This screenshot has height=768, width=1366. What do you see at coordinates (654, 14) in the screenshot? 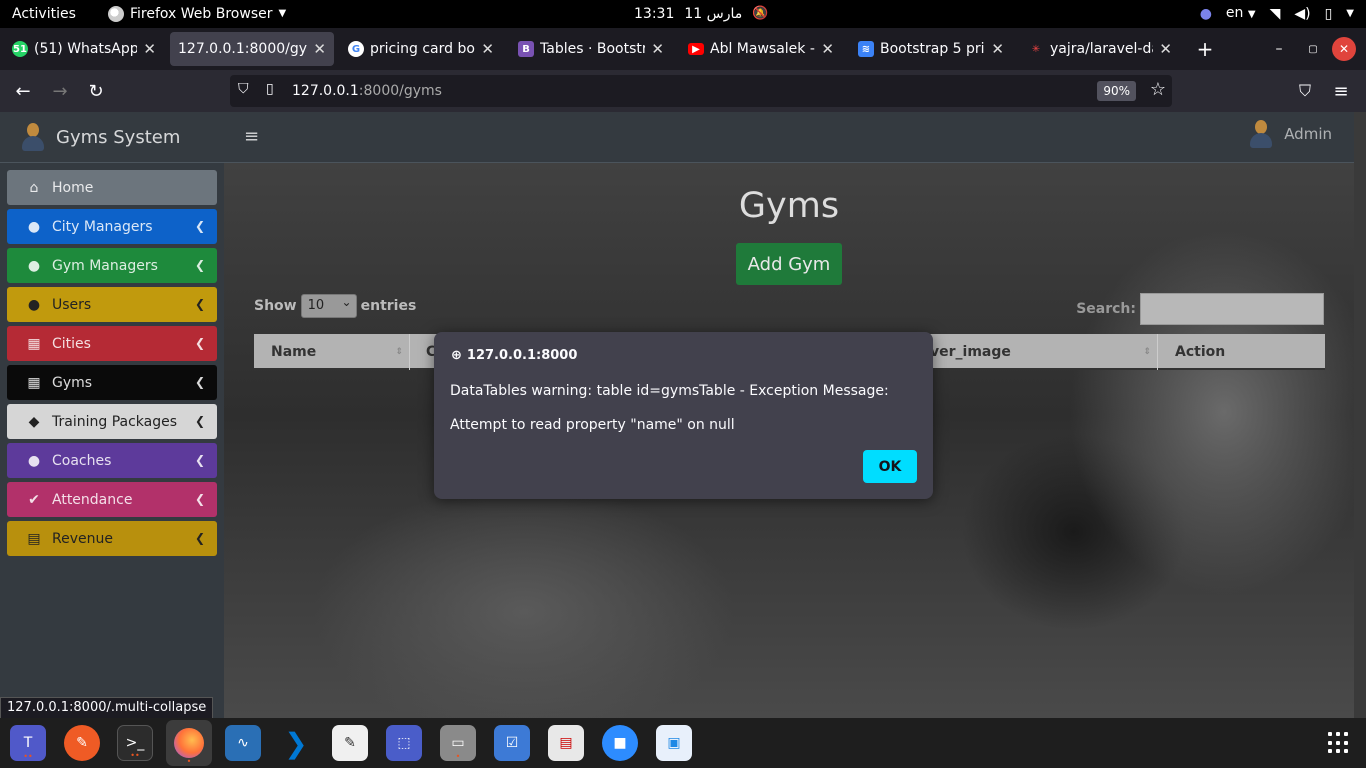
I see `clock-time: 13:31` at bounding box center [654, 14].